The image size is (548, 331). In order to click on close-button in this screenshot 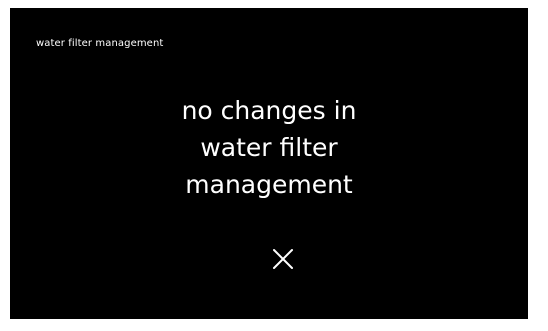, I will do `click(283, 259)`.